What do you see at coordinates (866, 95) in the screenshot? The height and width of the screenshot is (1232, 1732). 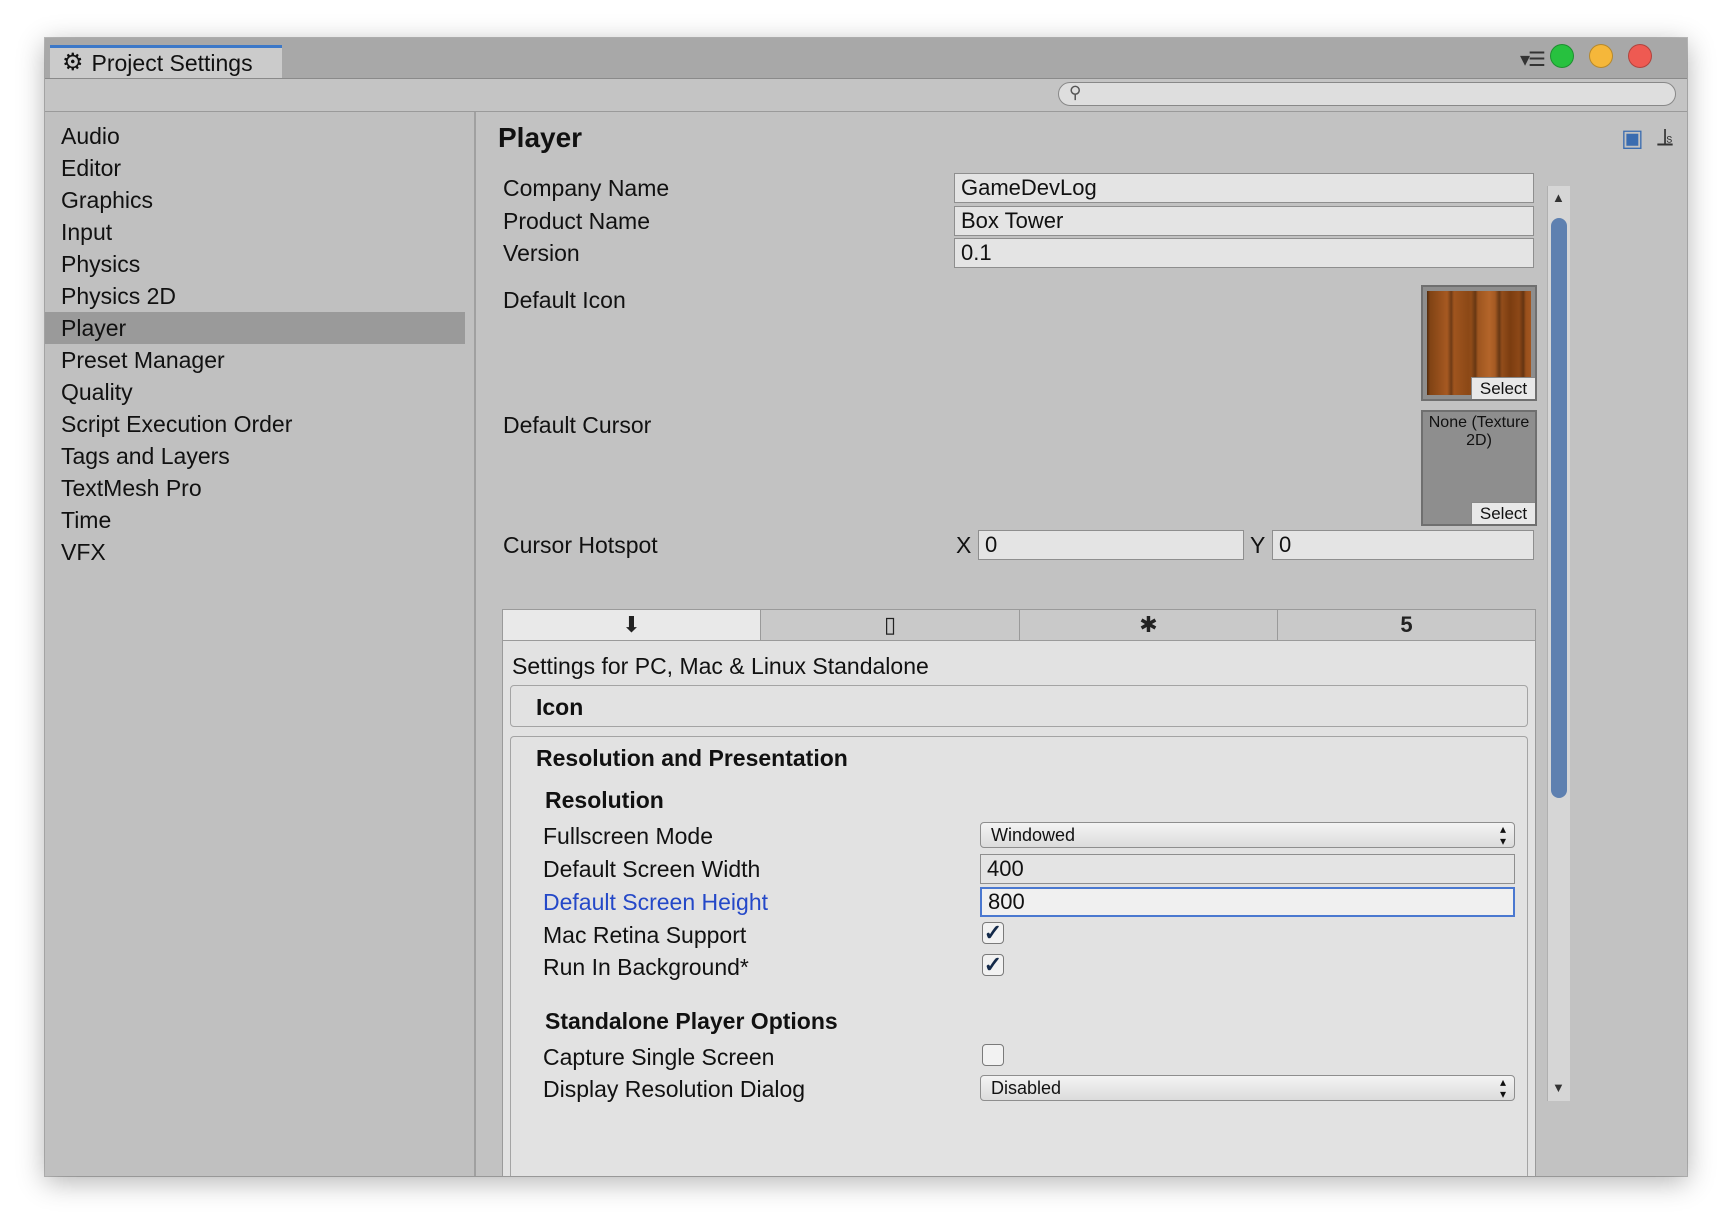 I see `search-row: ⚲` at bounding box center [866, 95].